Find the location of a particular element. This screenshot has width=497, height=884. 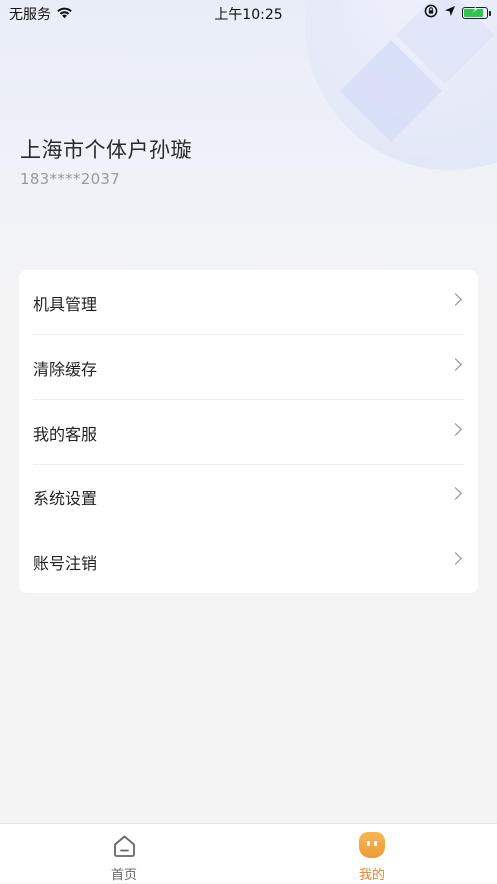

menu-item-label: 清除缓存 is located at coordinates (65, 369).